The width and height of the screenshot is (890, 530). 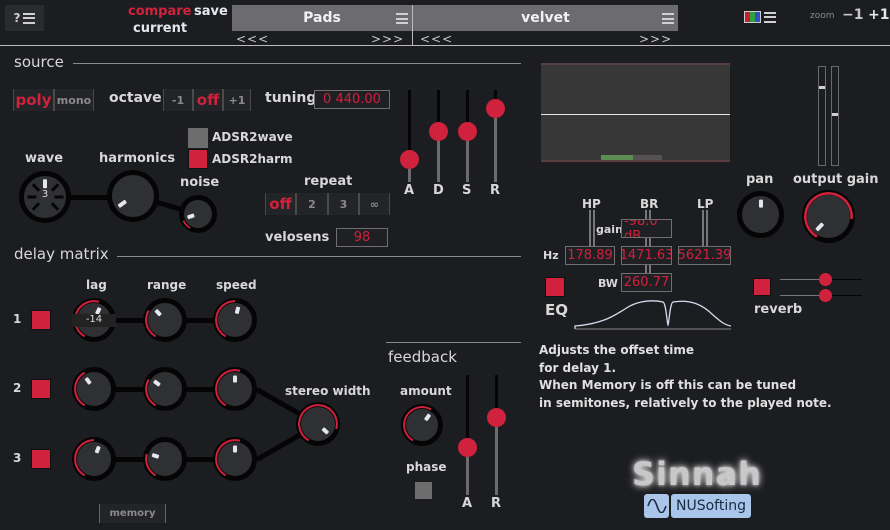 What do you see at coordinates (617, 157) in the screenshot?
I see `level-indicator` at bounding box center [617, 157].